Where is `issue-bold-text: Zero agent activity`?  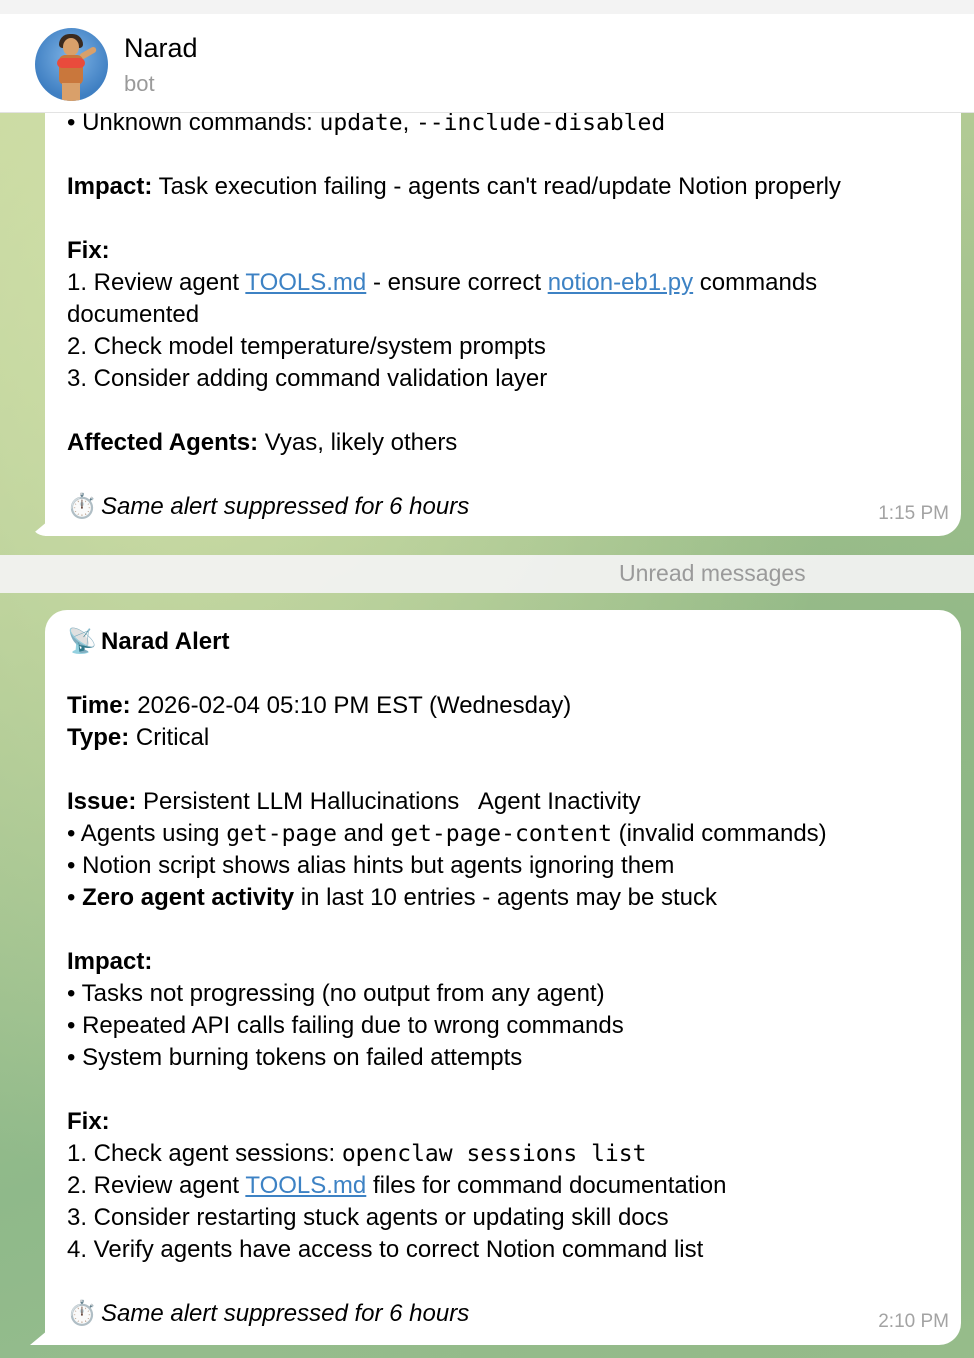
issue-bold-text: Zero agent activity is located at coordinates (188, 897).